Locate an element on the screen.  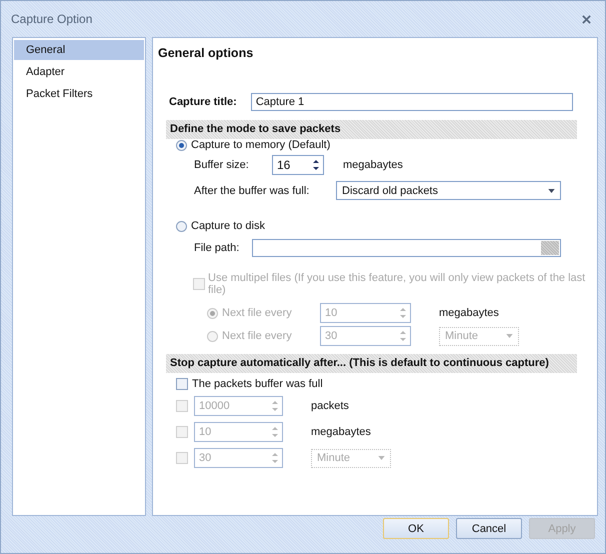
radio-label: Capture to disk is located at coordinates (228, 226).